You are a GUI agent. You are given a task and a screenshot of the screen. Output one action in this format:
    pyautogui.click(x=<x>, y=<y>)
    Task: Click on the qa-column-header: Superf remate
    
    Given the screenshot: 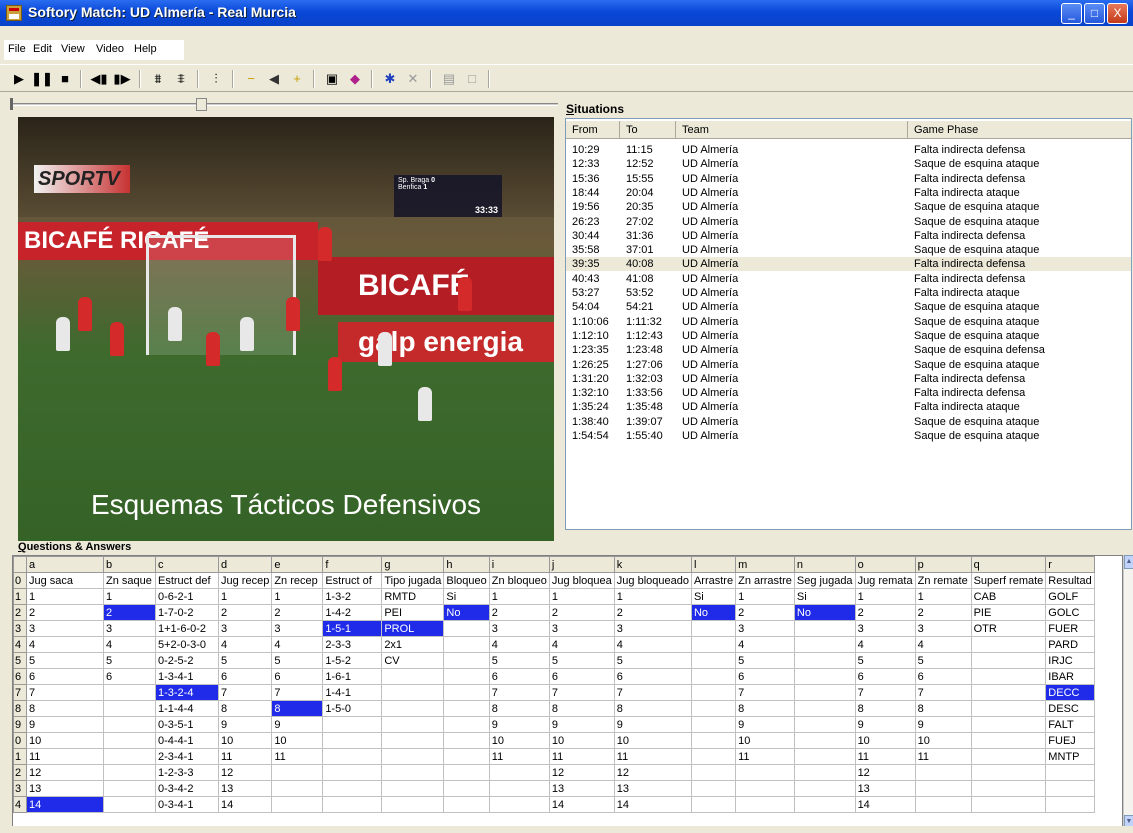 What is the action you would take?
    pyautogui.click(x=1008, y=580)
    